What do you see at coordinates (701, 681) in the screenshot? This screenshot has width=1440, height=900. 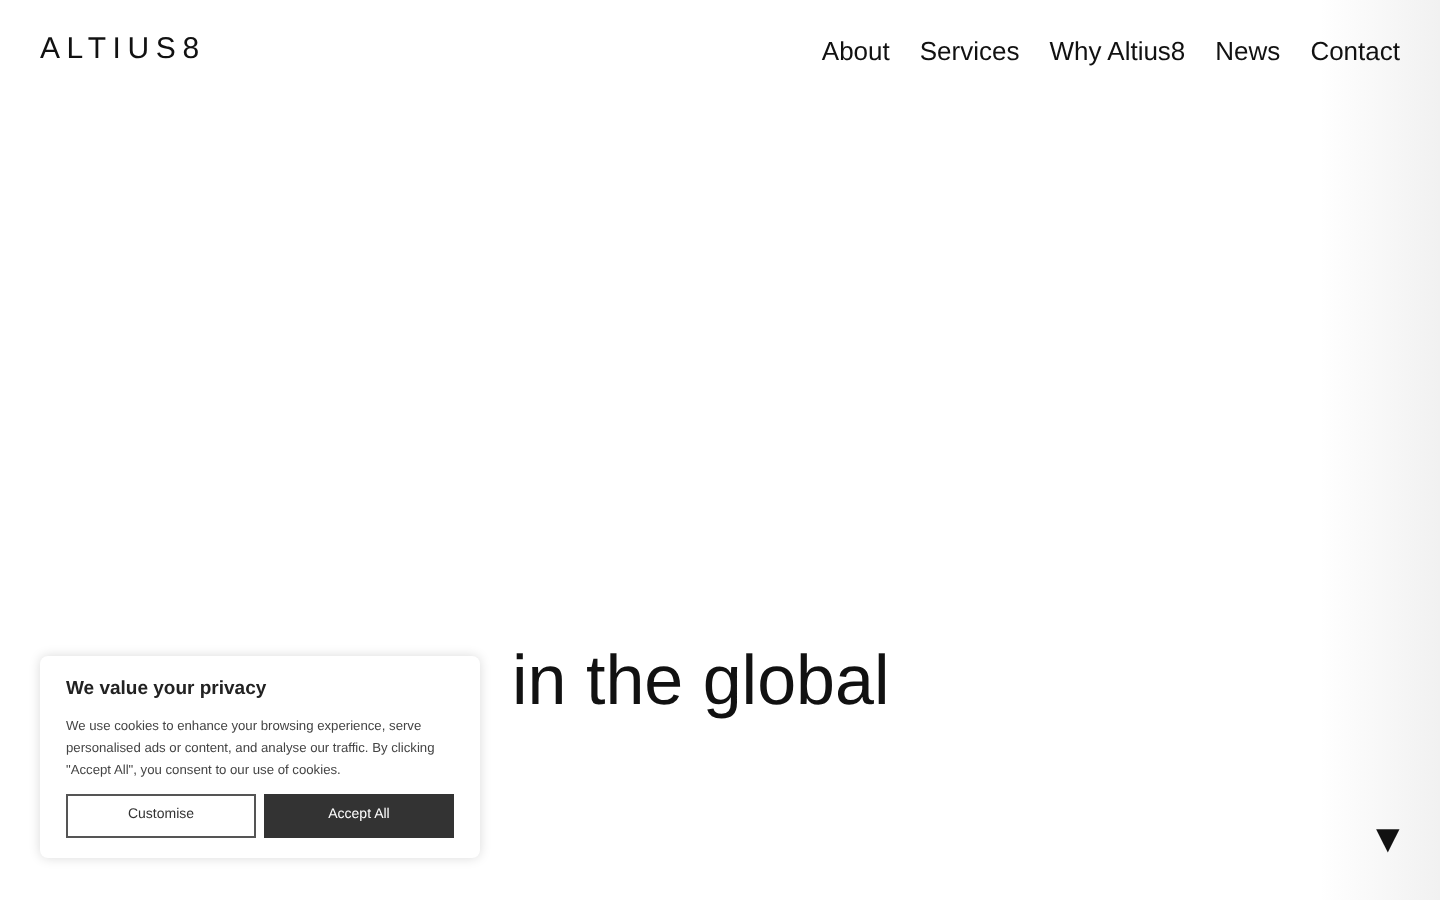 I see `hero-heading-text: in the global` at bounding box center [701, 681].